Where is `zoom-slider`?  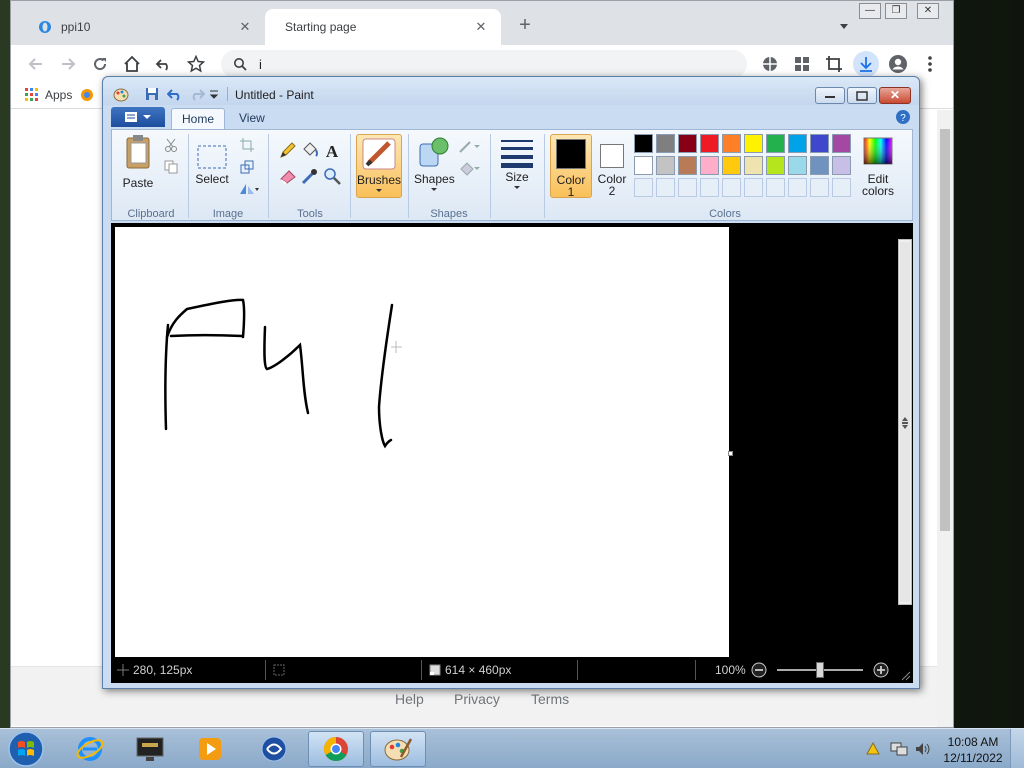 zoom-slider is located at coordinates (820, 670).